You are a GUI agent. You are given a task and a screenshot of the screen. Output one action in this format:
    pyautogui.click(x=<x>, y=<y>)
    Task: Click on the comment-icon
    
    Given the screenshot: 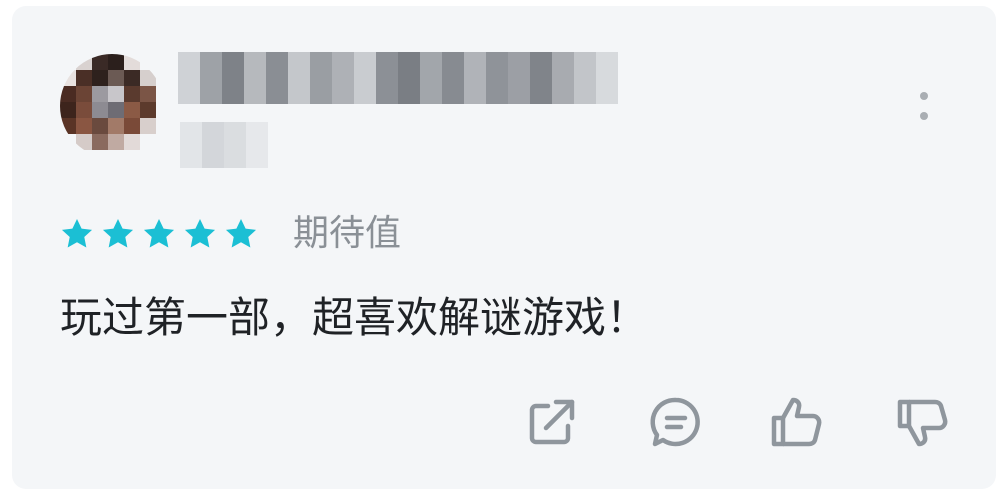 What is the action you would take?
    pyautogui.click(x=675, y=422)
    